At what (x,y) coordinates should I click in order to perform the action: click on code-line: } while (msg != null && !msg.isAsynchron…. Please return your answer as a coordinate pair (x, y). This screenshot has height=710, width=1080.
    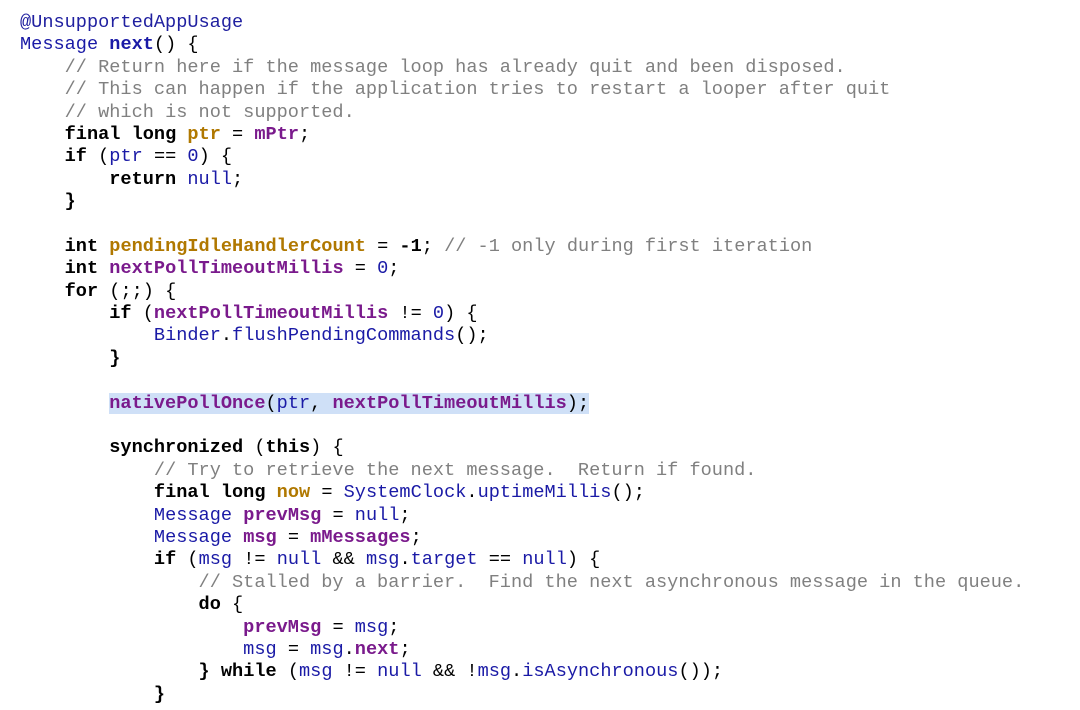
    Looking at the image, I should click on (550, 672).